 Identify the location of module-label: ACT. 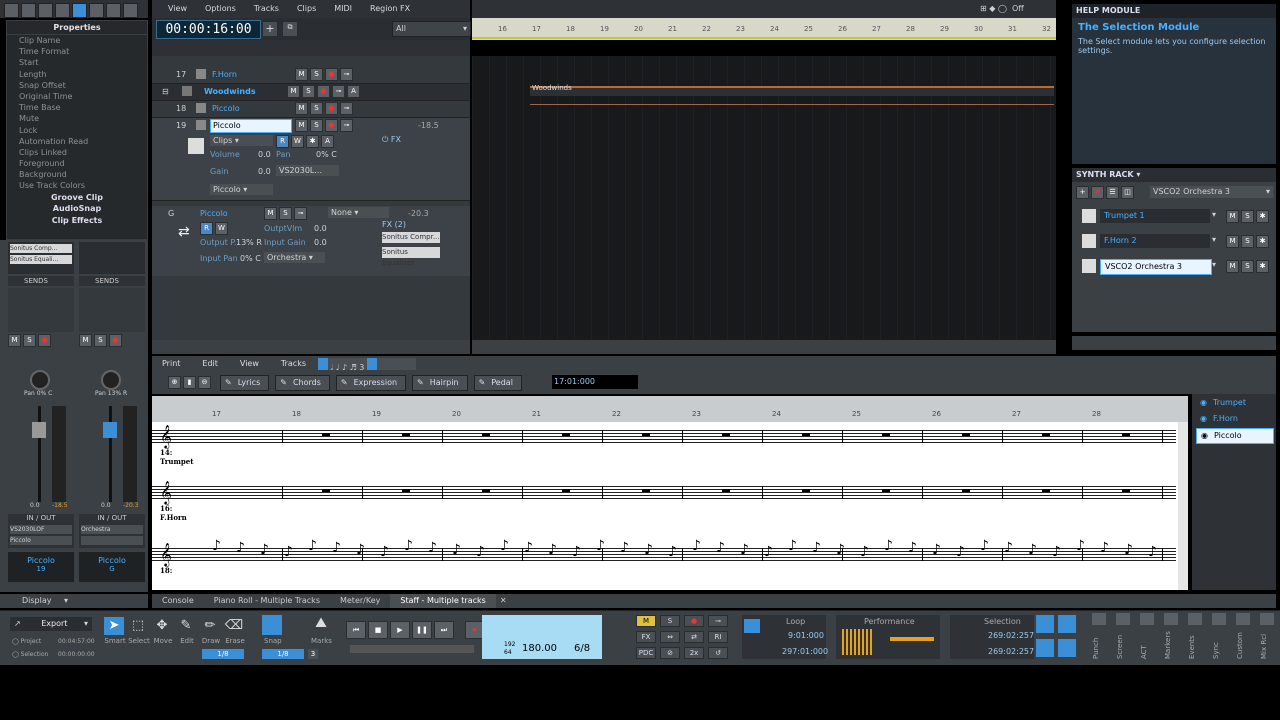
(1144, 652).